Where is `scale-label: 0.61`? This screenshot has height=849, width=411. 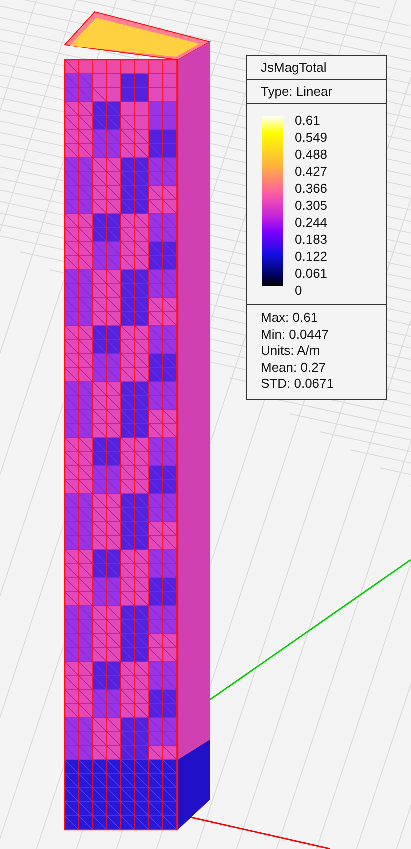
scale-label: 0.61 is located at coordinates (308, 120).